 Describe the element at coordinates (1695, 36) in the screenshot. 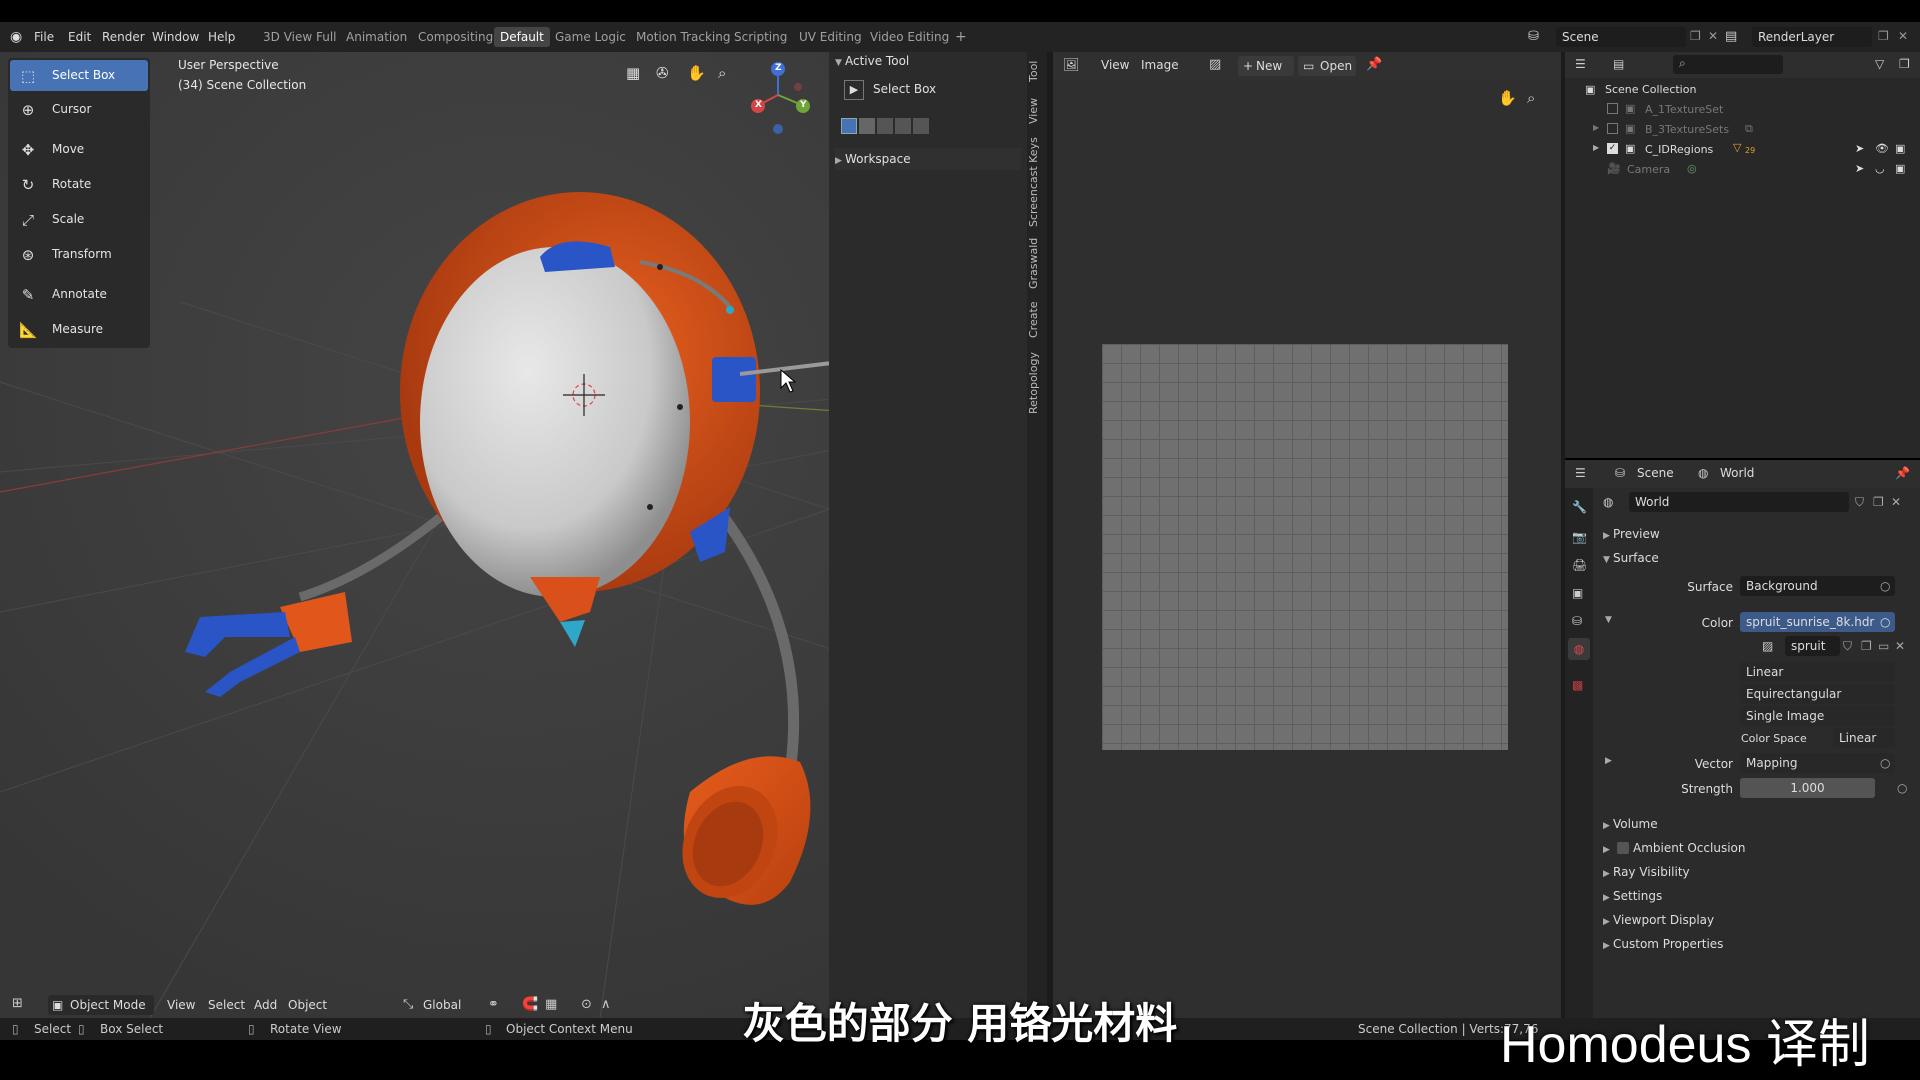

I see `new-scene-icon: ❐` at that location.